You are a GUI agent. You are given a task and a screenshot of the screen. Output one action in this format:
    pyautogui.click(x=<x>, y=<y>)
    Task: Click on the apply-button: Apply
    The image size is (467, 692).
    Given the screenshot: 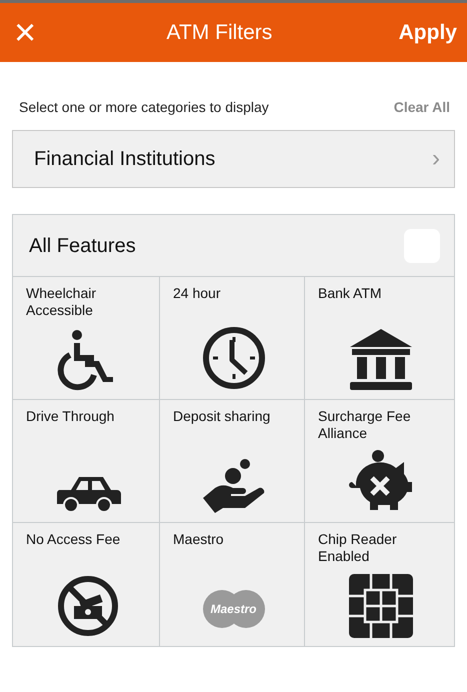 What is the action you would take?
    pyautogui.click(x=427, y=32)
    